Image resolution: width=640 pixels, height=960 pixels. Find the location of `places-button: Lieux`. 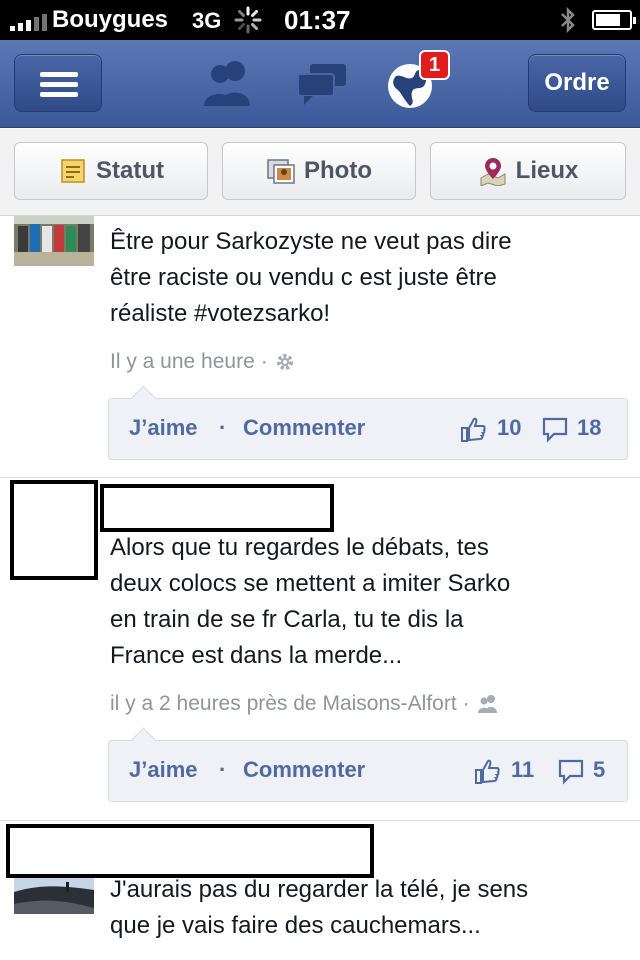

places-button: Lieux is located at coordinates (528, 171).